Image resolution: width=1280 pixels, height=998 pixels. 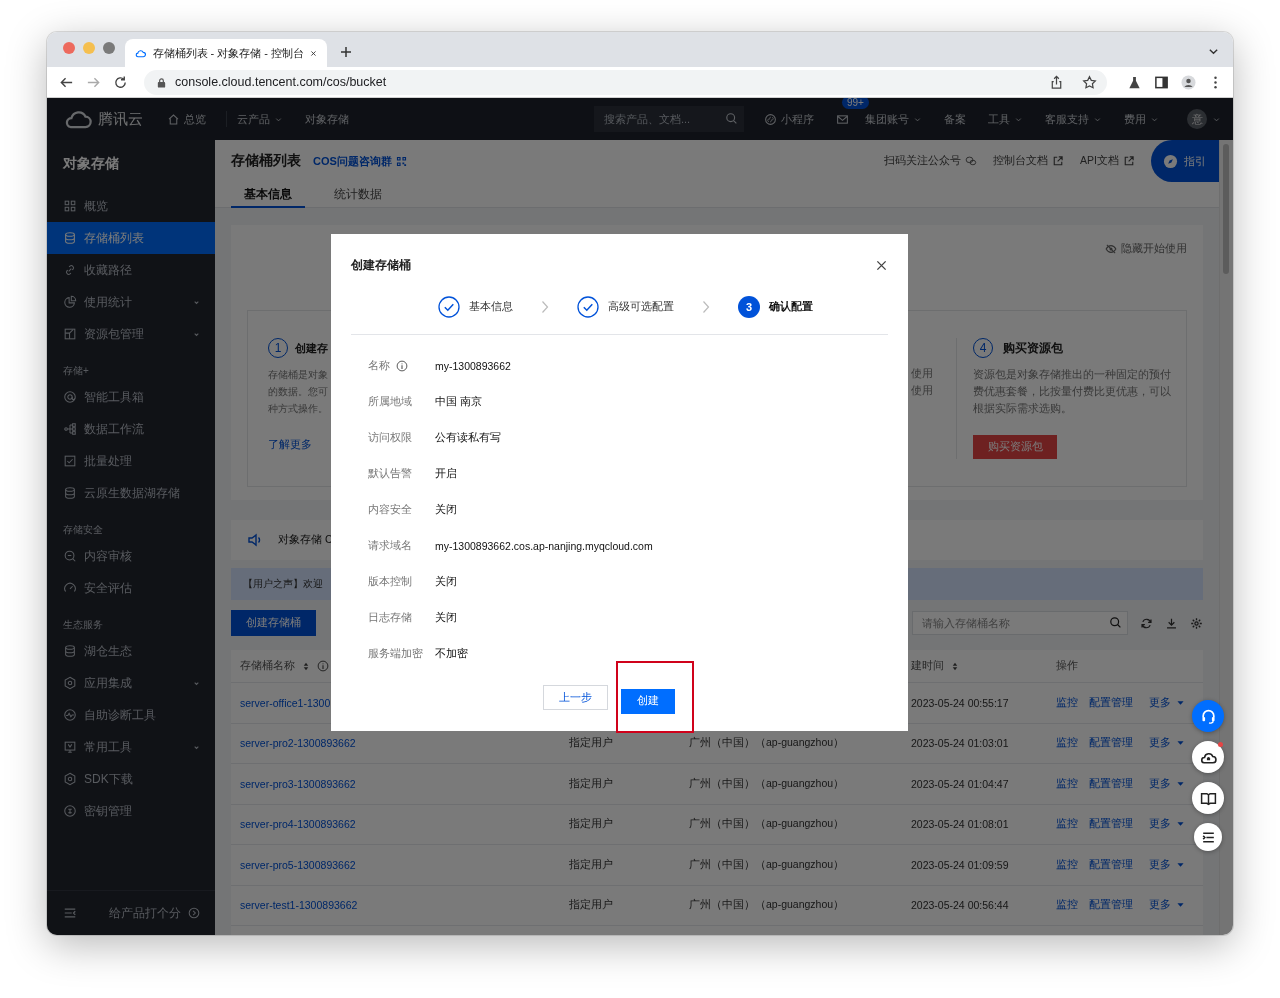 I want to click on bucket-name-link: server-office1-1300, so click(x=285, y=702).